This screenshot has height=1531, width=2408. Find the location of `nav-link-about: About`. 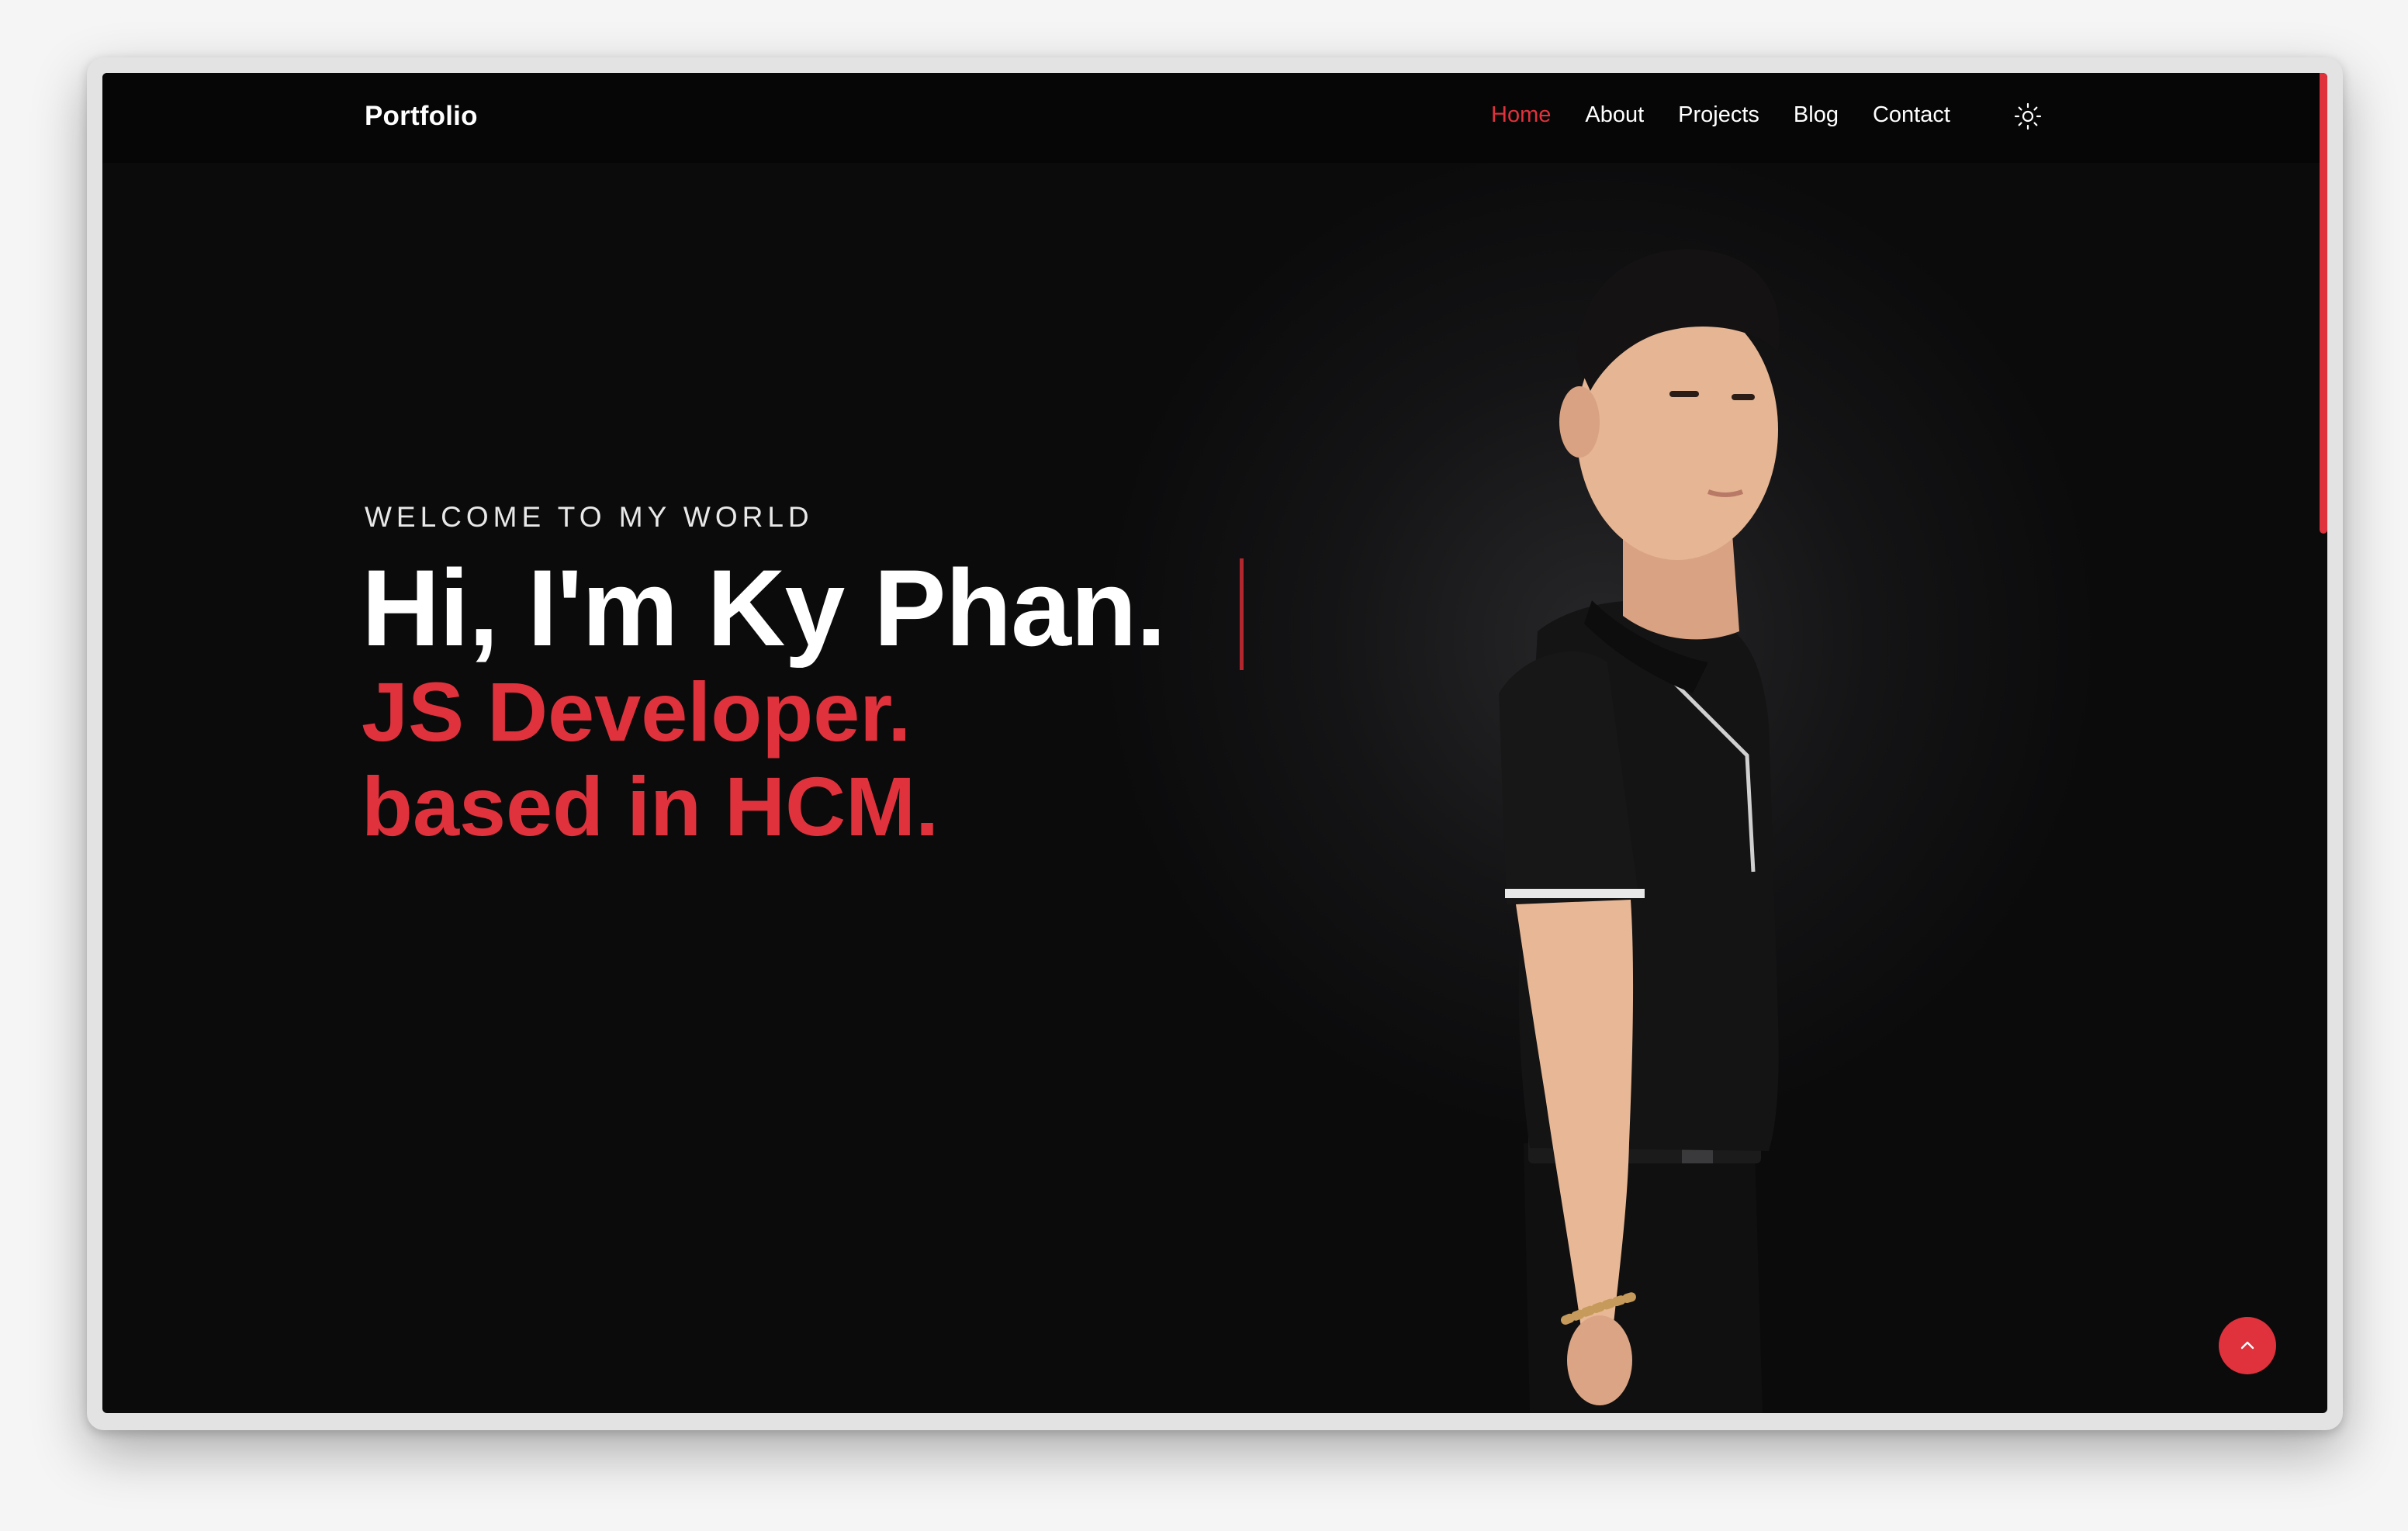

nav-link-about: About is located at coordinates (1615, 115).